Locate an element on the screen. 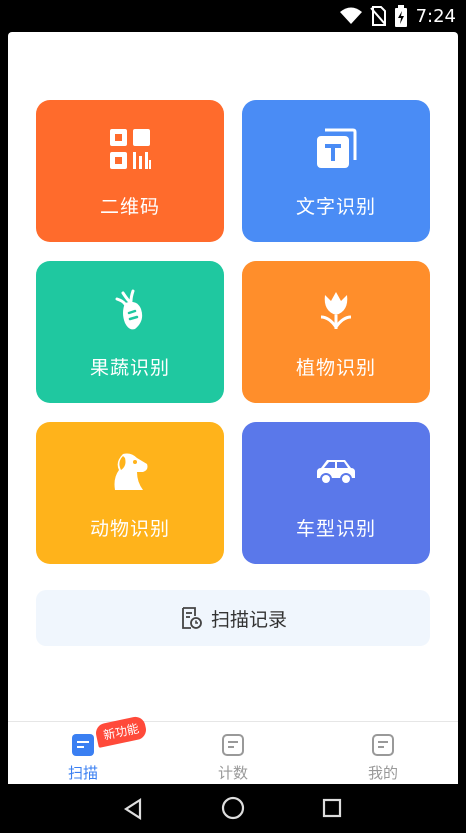 The height and width of the screenshot is (833, 466). system-nav-bar is located at coordinates (233, 808).